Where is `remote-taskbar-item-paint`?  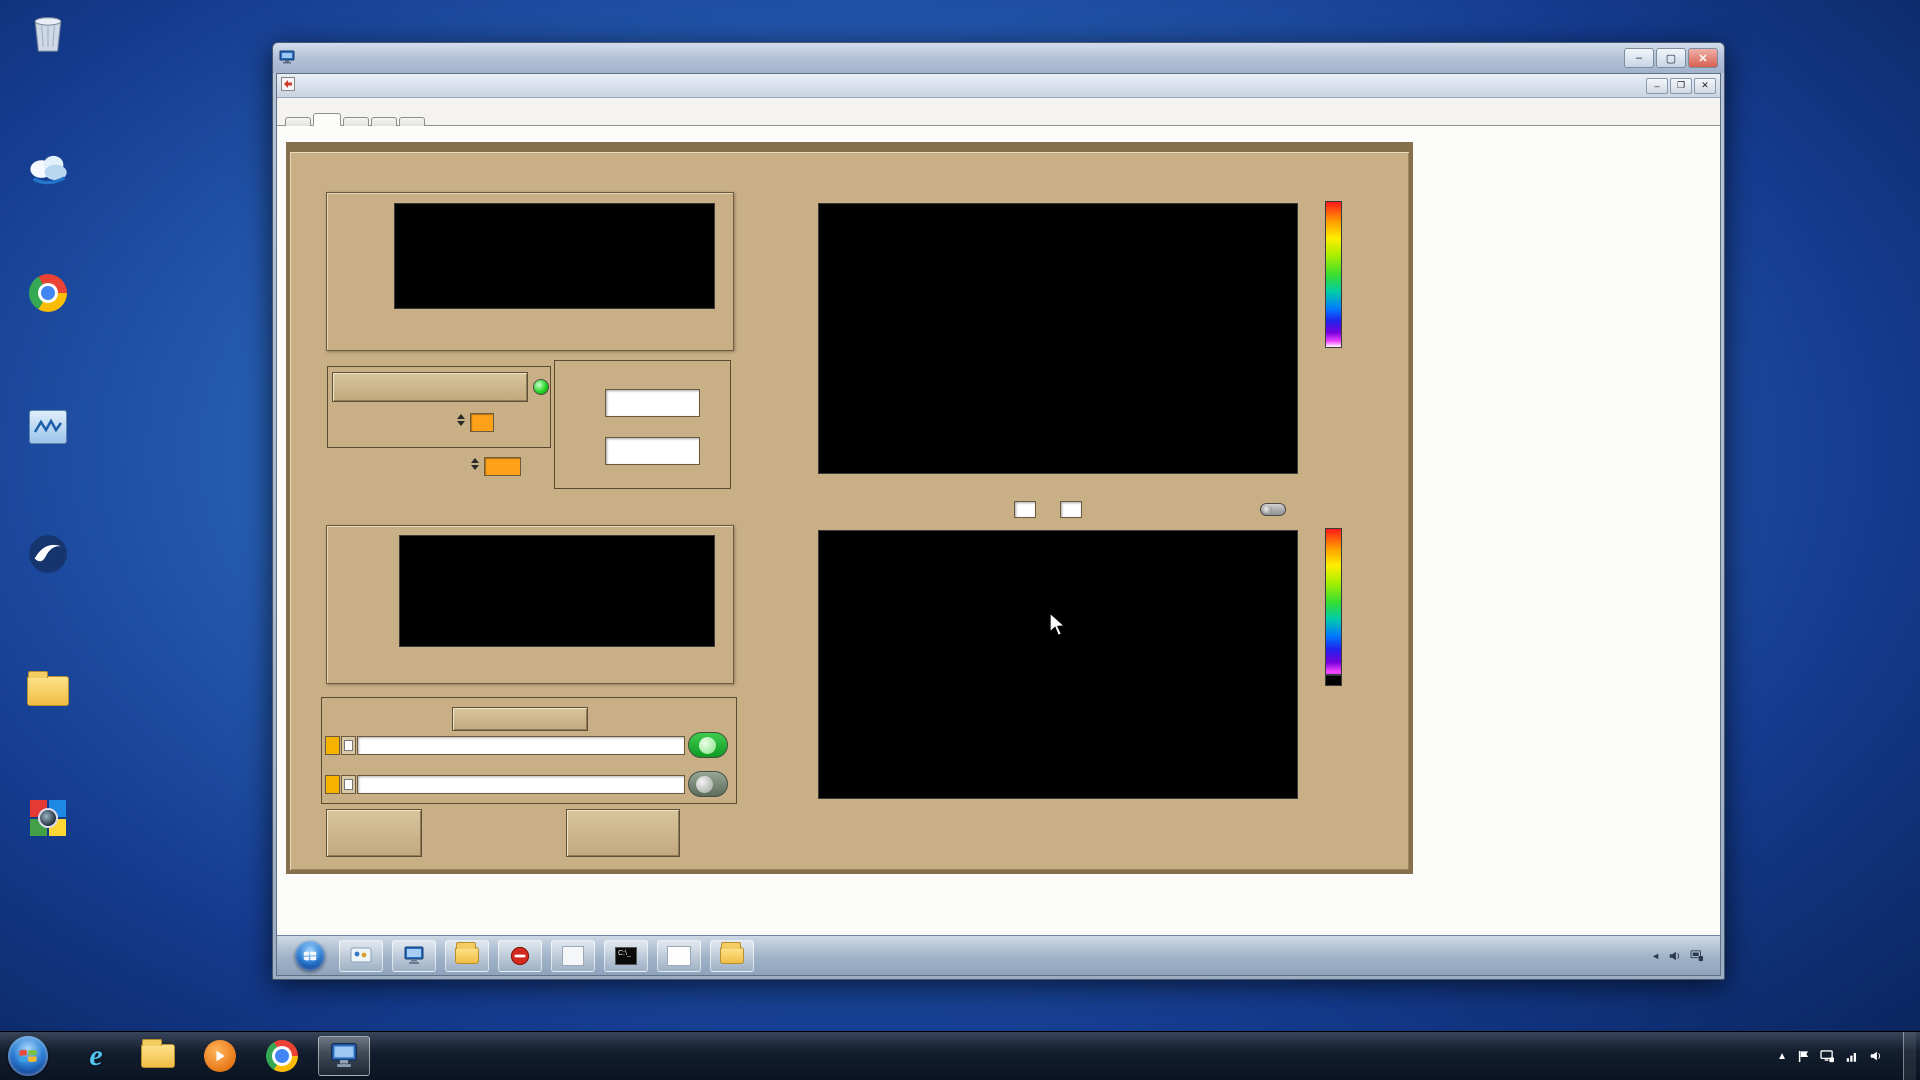
remote-taskbar-item-paint is located at coordinates (361, 955).